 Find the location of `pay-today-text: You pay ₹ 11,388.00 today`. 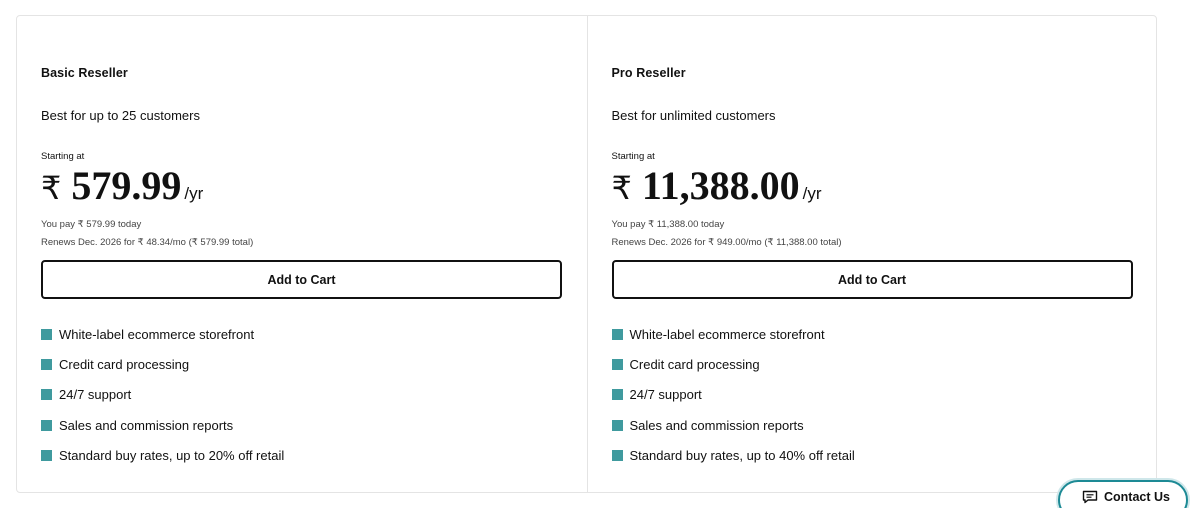

pay-today-text: You pay ₹ 11,388.00 today is located at coordinates (668, 224).